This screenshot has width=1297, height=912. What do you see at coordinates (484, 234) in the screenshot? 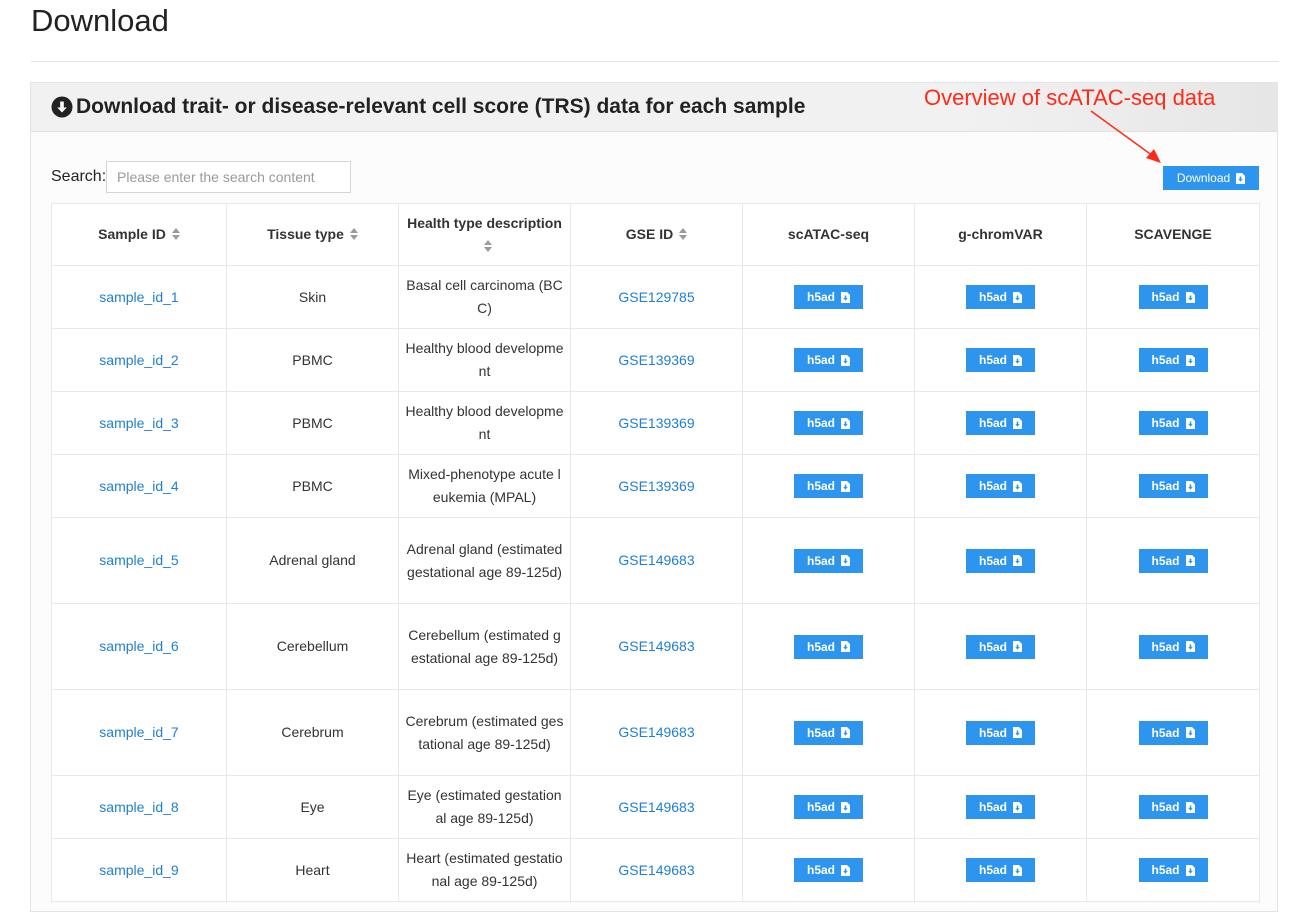
I see `header-health-type: Health type description` at bounding box center [484, 234].